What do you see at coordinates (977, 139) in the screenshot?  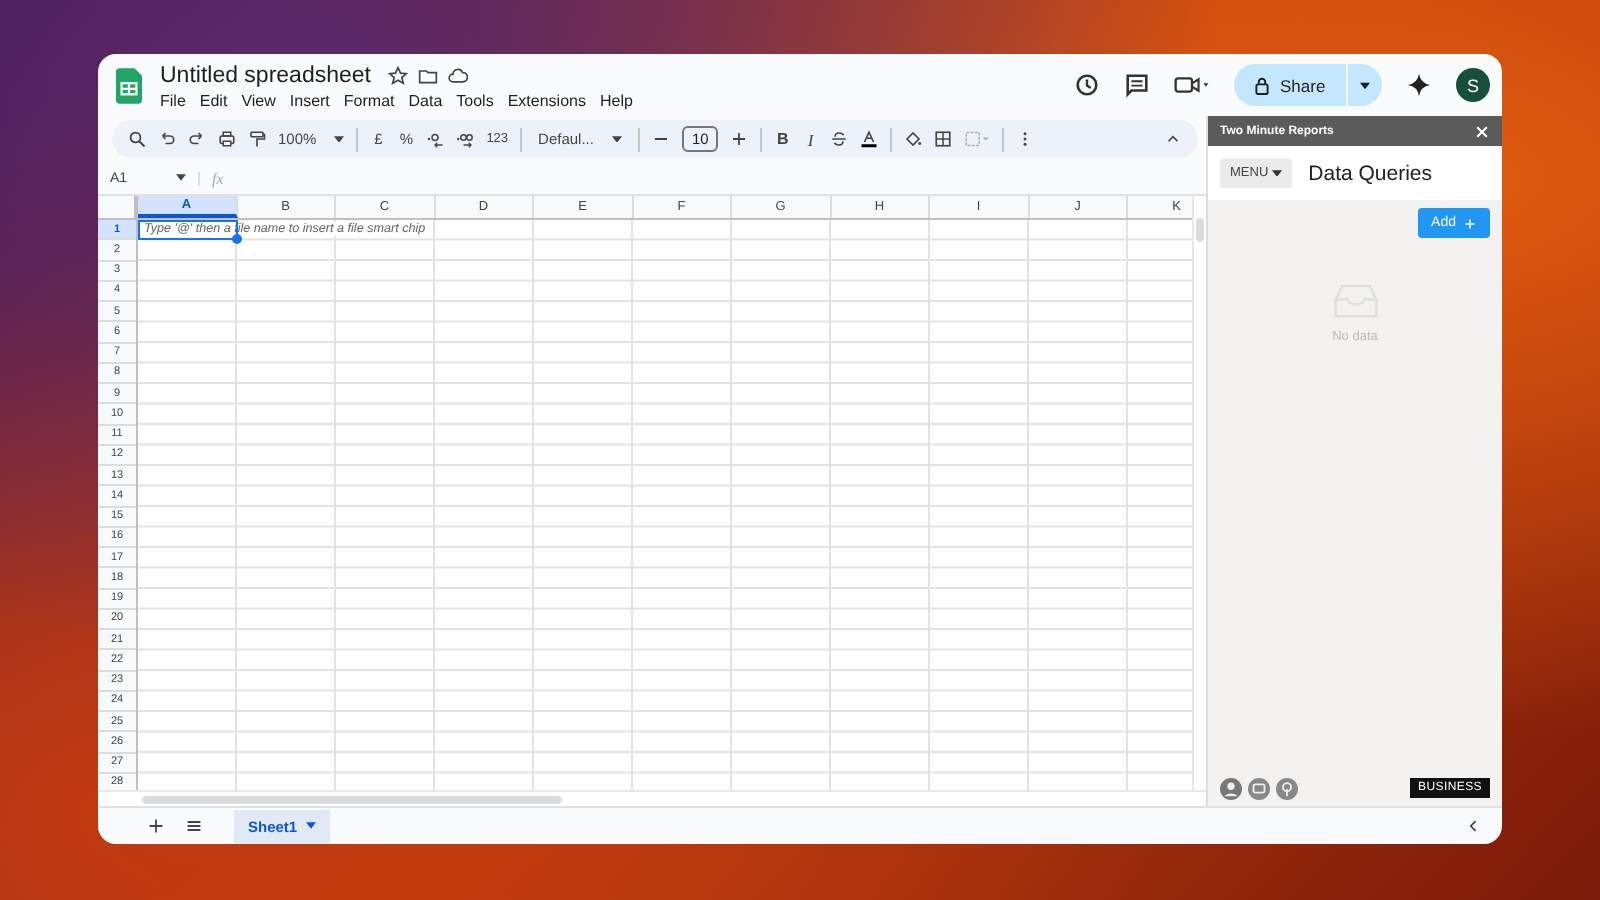 I see `merge-cells-icon` at bounding box center [977, 139].